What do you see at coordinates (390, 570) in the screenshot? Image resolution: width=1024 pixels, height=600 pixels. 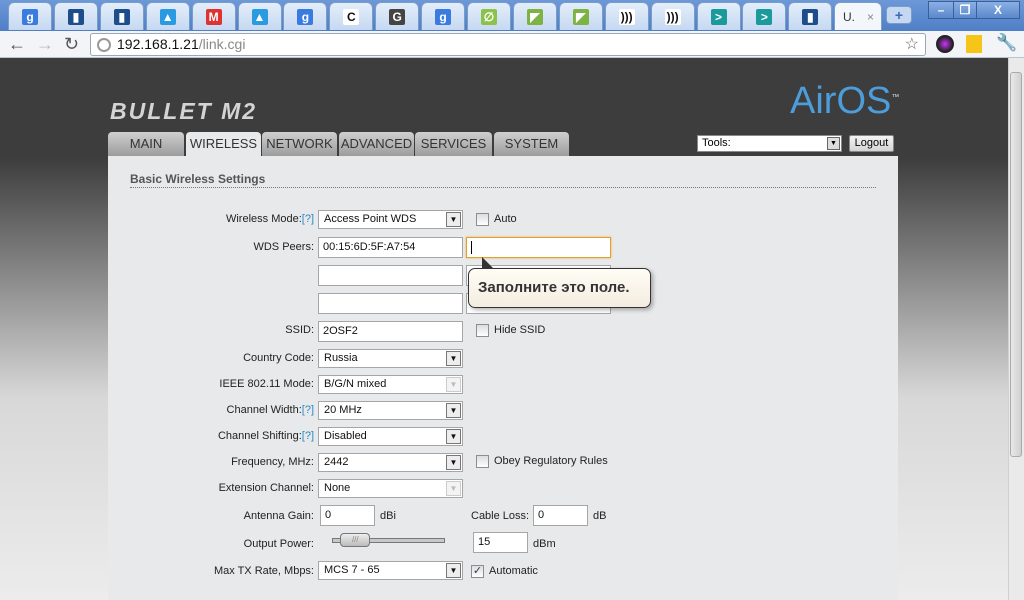 I see `max-tx-rate-select: MCS 7 - 65 ▼` at bounding box center [390, 570].